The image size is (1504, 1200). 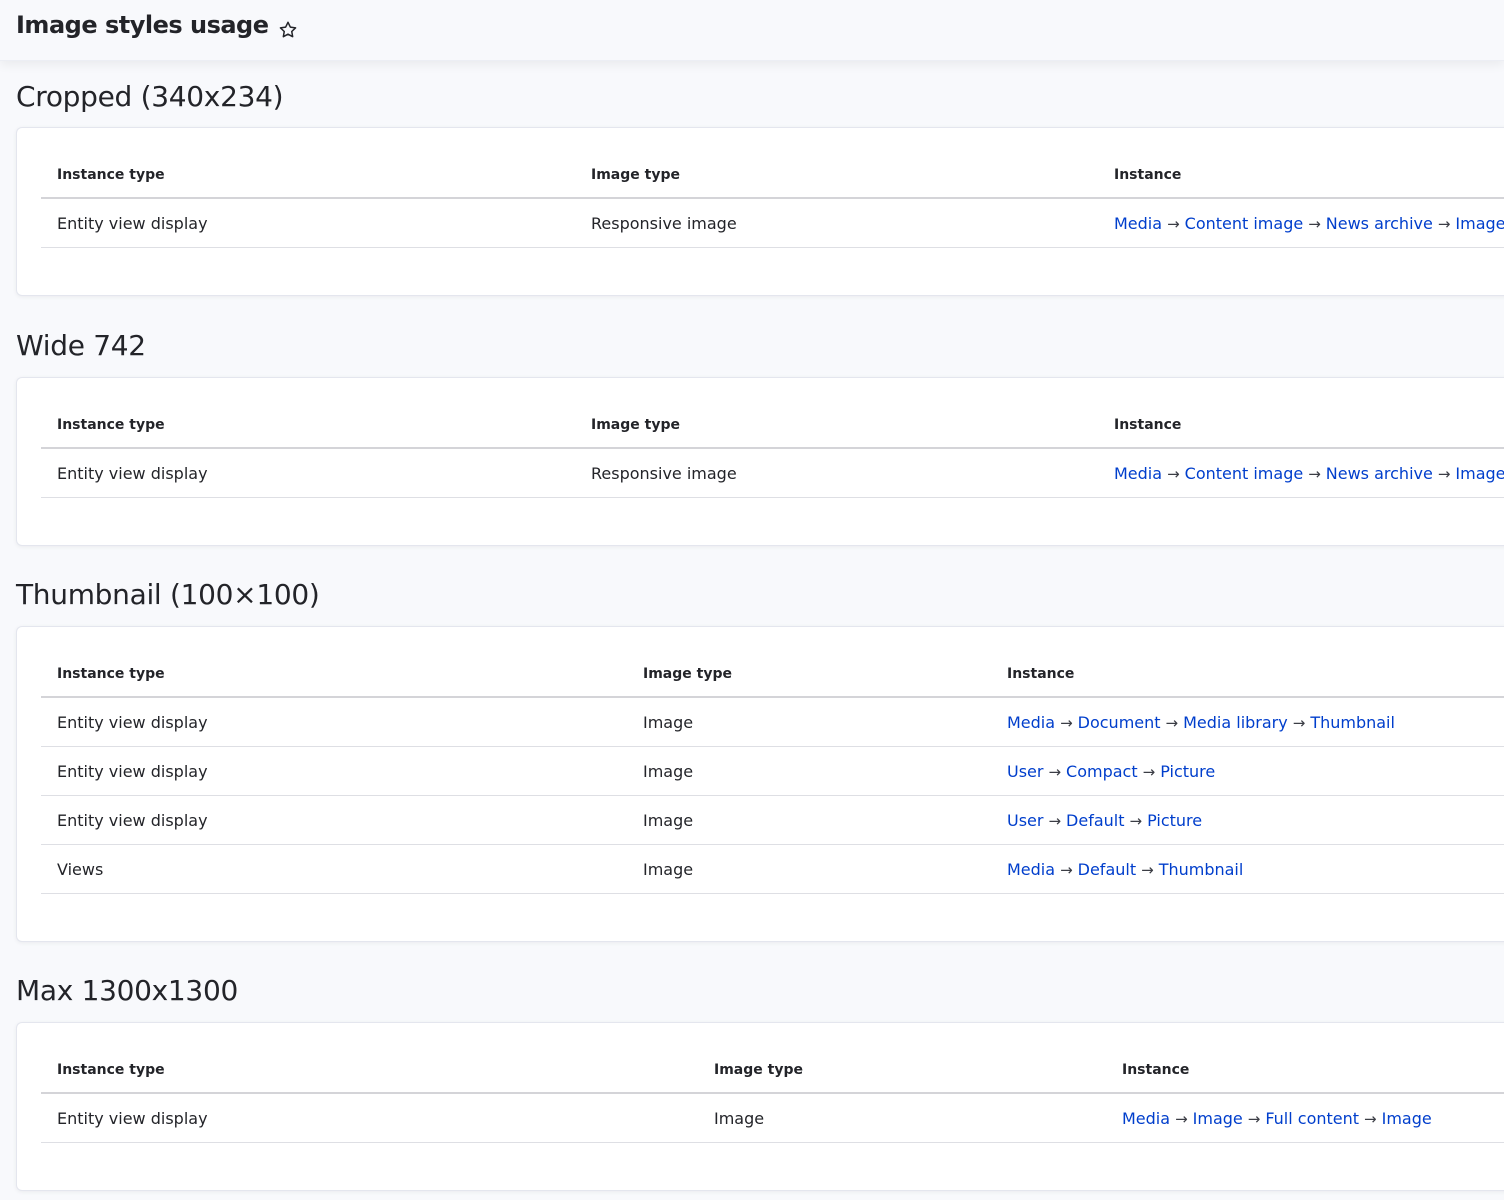 I want to click on instance-link: Media library, so click(x=1235, y=722).